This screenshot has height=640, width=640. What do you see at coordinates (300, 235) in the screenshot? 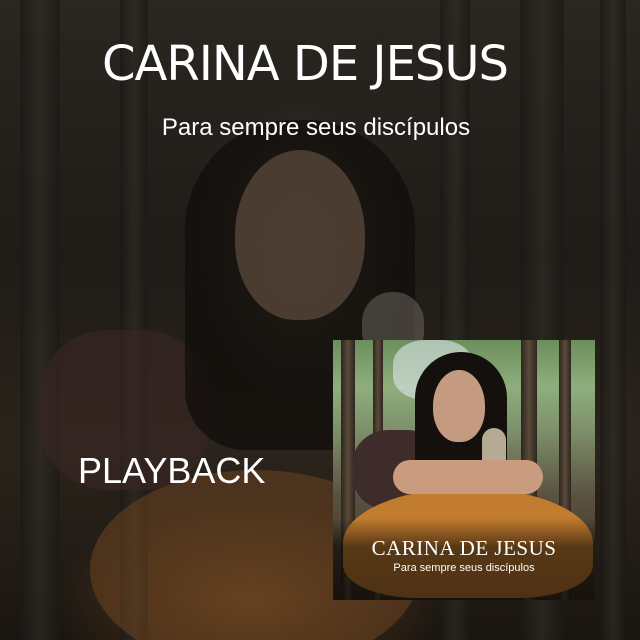
I see `background-face` at bounding box center [300, 235].